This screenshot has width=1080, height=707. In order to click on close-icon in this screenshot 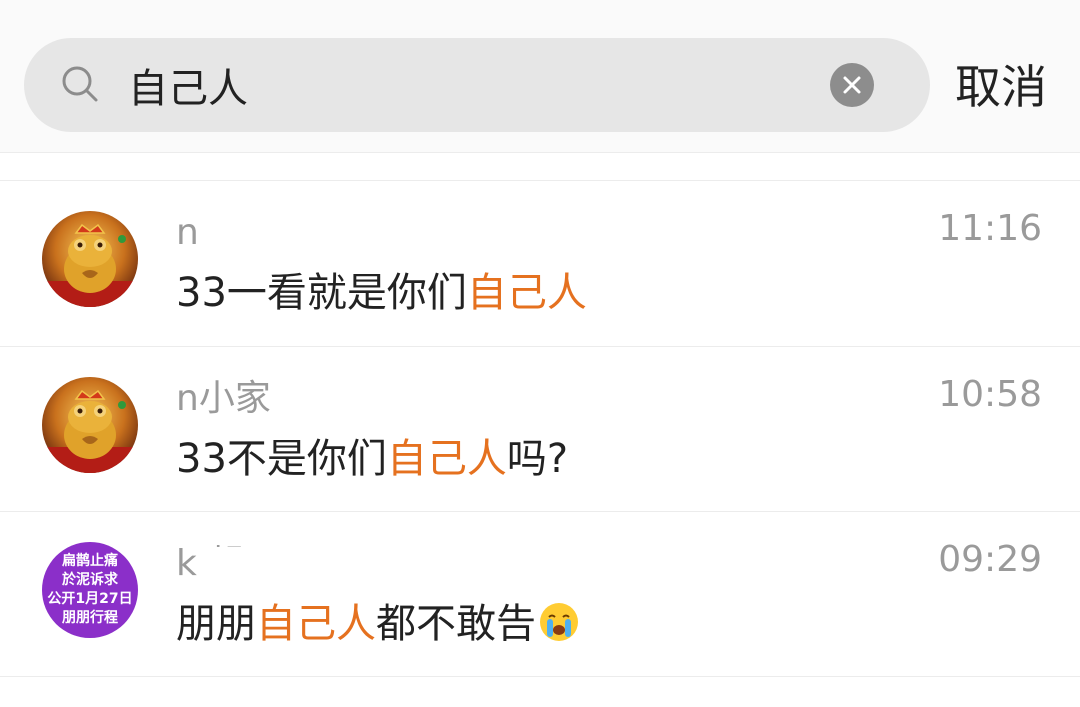, I will do `click(852, 85)`.